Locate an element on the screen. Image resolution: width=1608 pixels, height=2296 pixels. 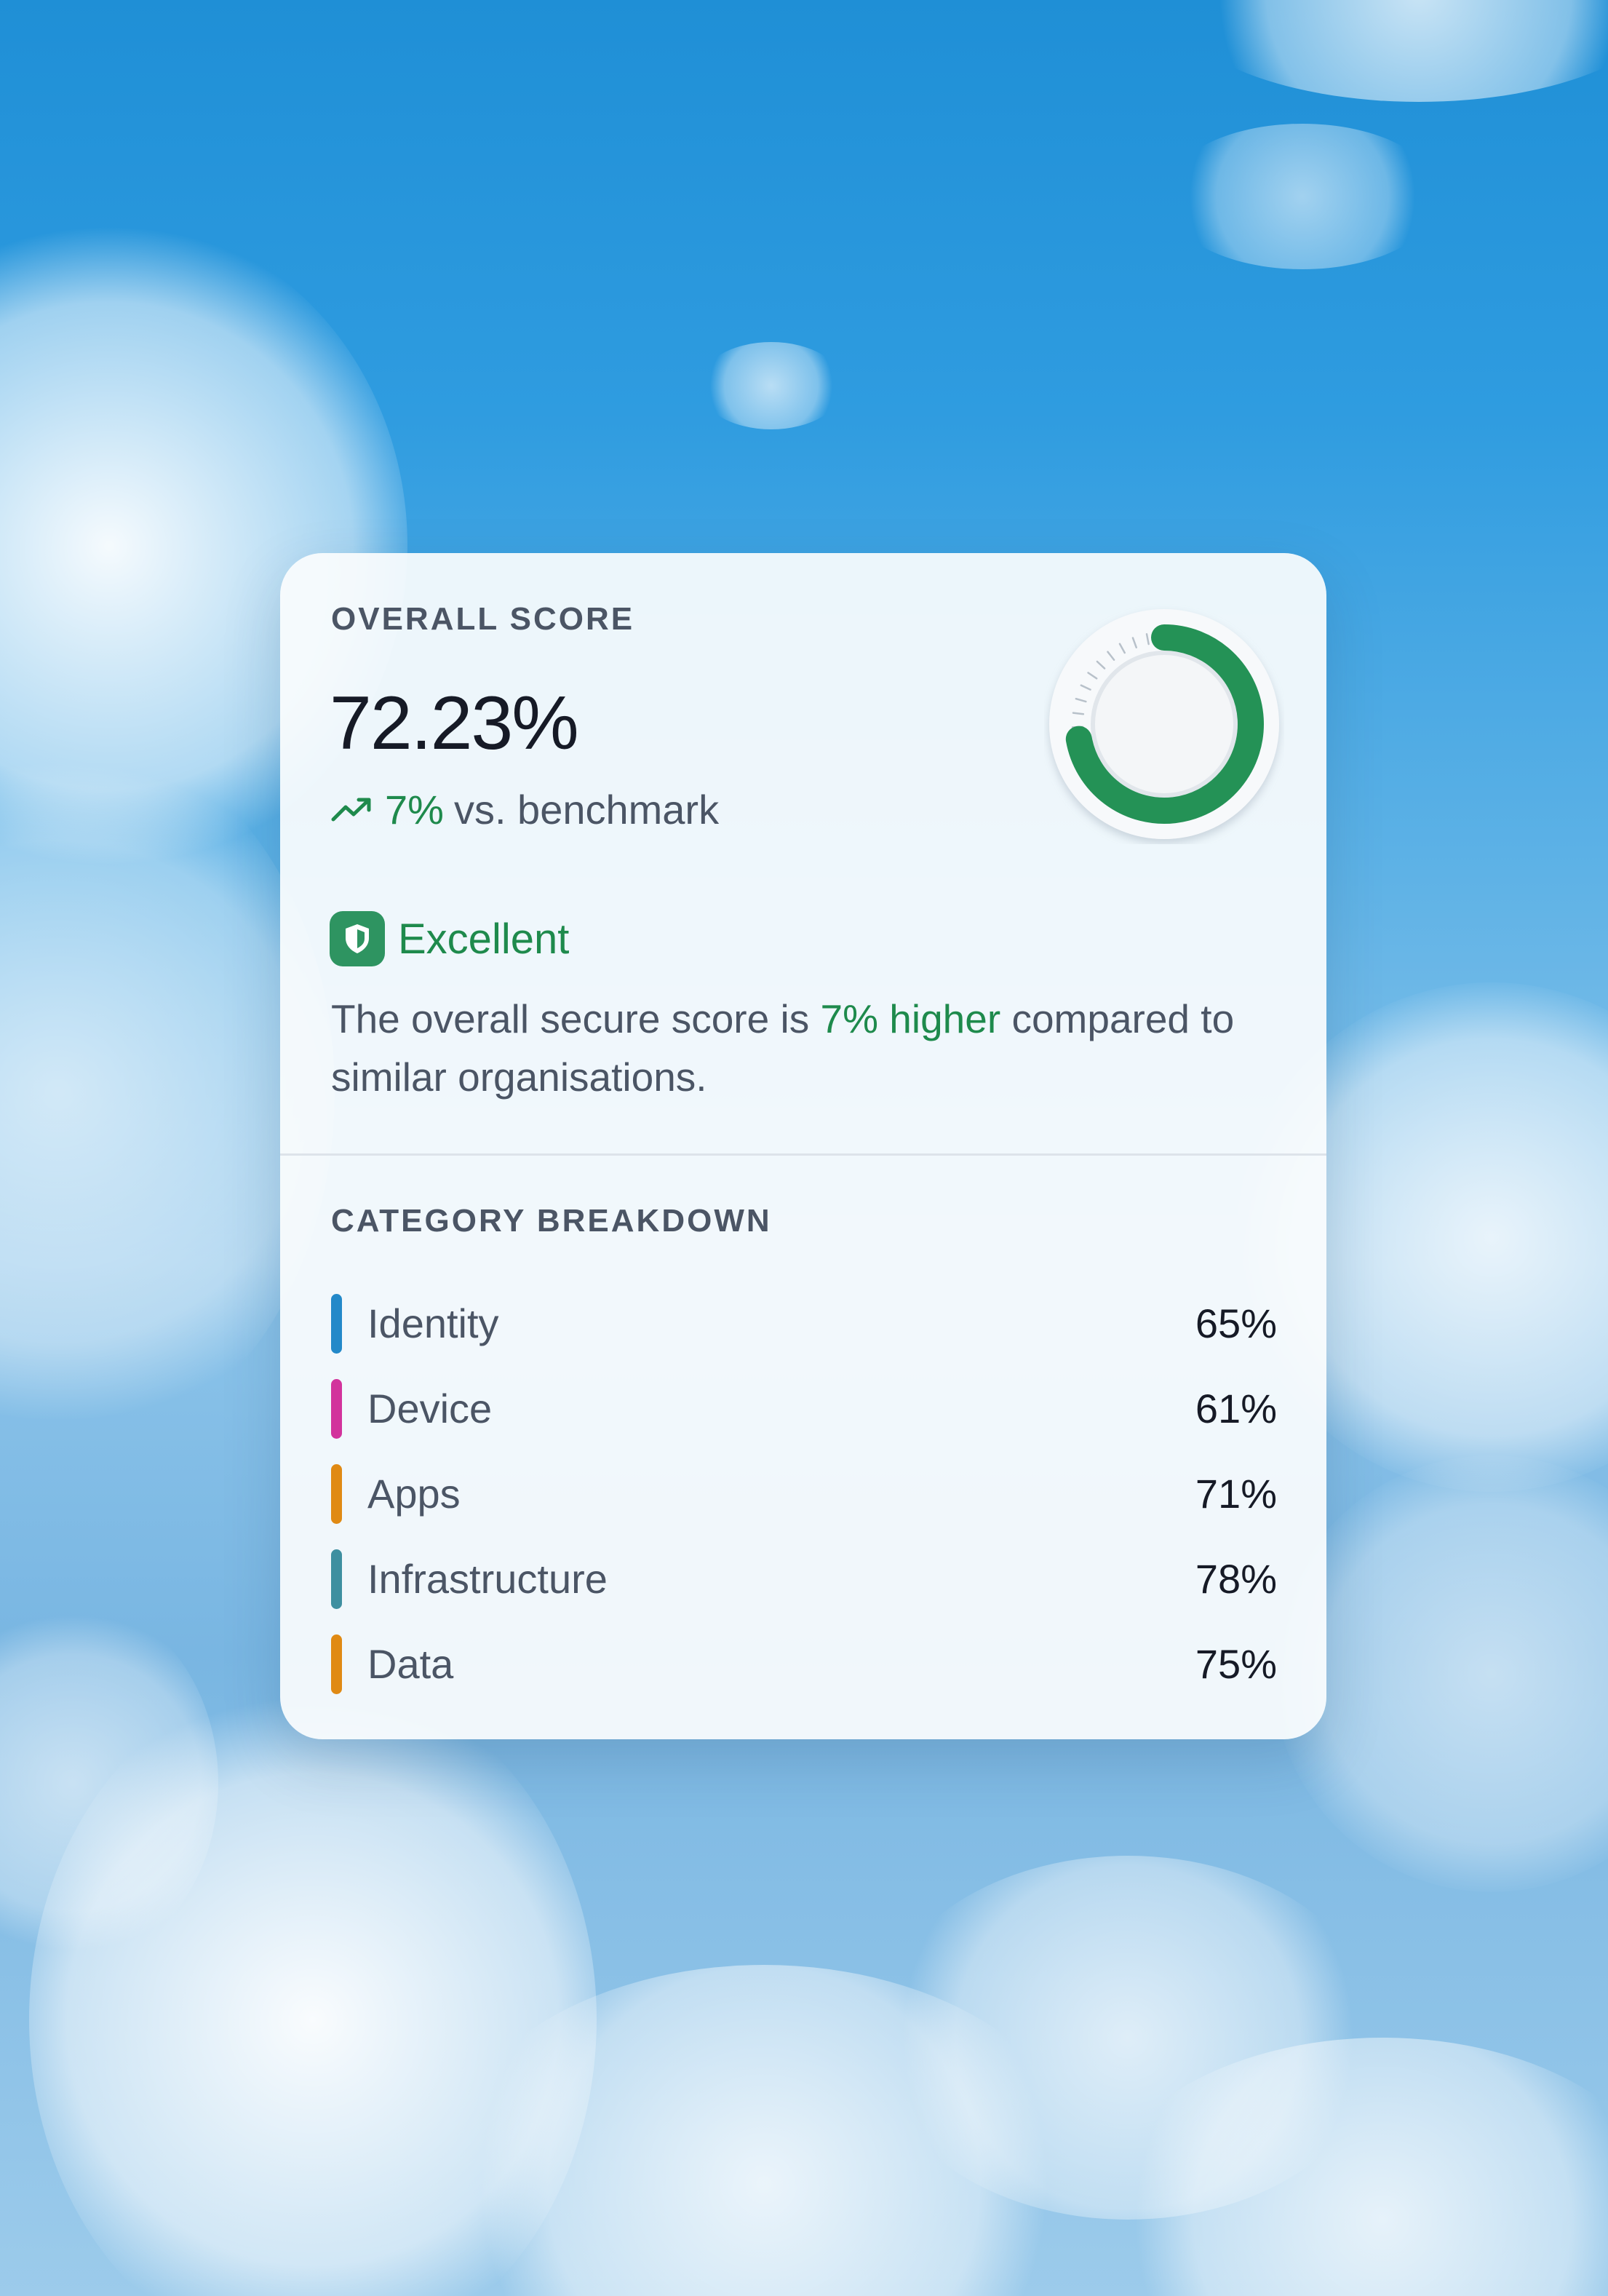
category-row-apps: Apps 71% is located at coordinates (804, 1493).